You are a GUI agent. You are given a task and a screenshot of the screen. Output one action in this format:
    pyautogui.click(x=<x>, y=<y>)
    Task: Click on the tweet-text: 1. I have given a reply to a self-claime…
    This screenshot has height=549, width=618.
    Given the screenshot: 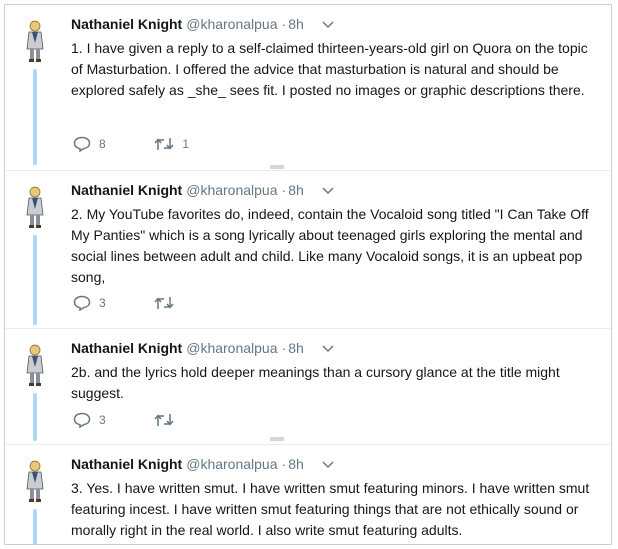 What is the action you would take?
    pyautogui.click(x=329, y=69)
    